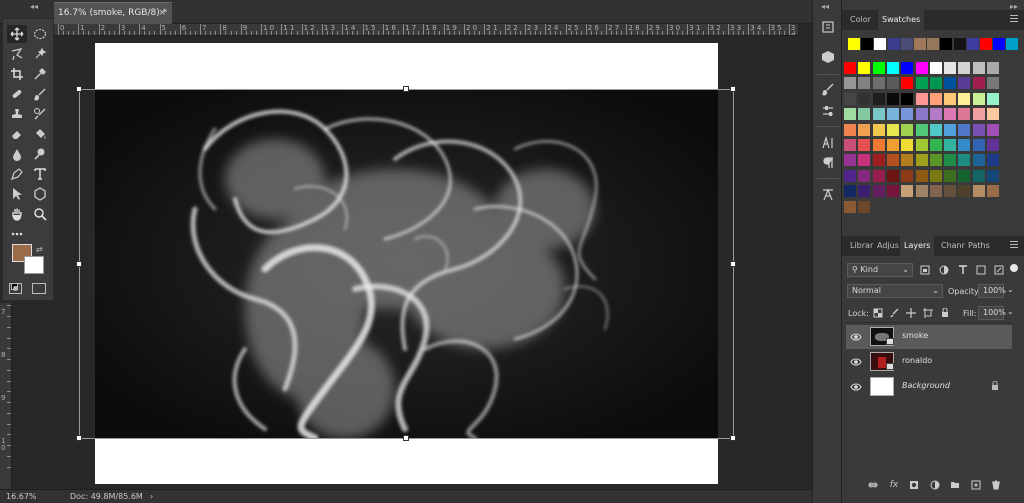 This screenshot has width=1024, height=503. What do you see at coordinates (34, 265) in the screenshot?
I see `background-color-swatch` at bounding box center [34, 265].